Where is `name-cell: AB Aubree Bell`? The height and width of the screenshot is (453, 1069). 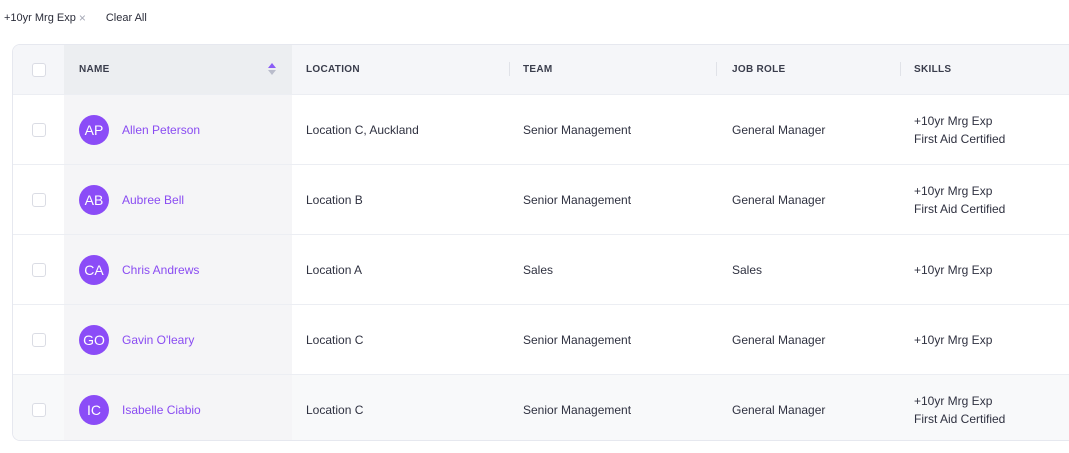
name-cell: AB Aubree Bell is located at coordinates (178, 199).